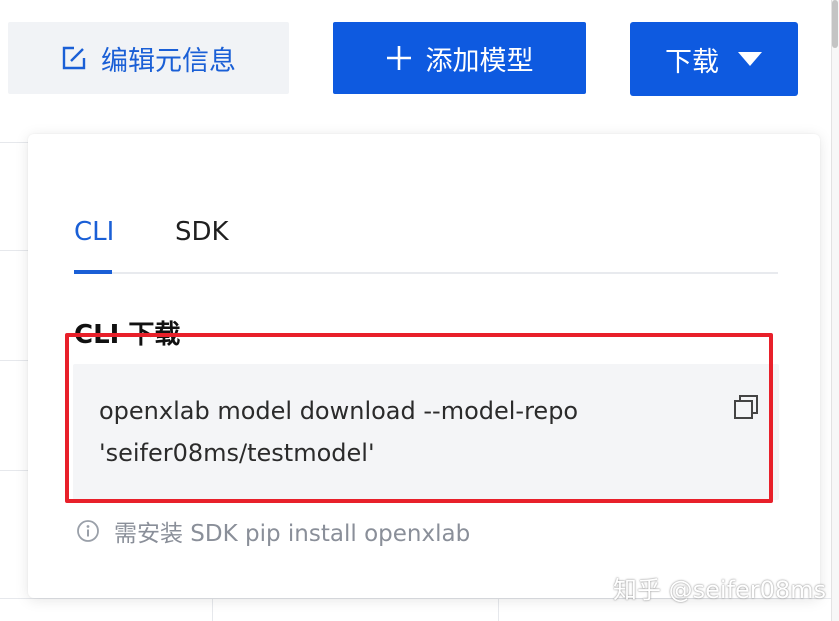 Image resolution: width=839 pixels, height=621 pixels. I want to click on install-hint-text: 需安装 SDK pip install openxlab, so click(292, 534).